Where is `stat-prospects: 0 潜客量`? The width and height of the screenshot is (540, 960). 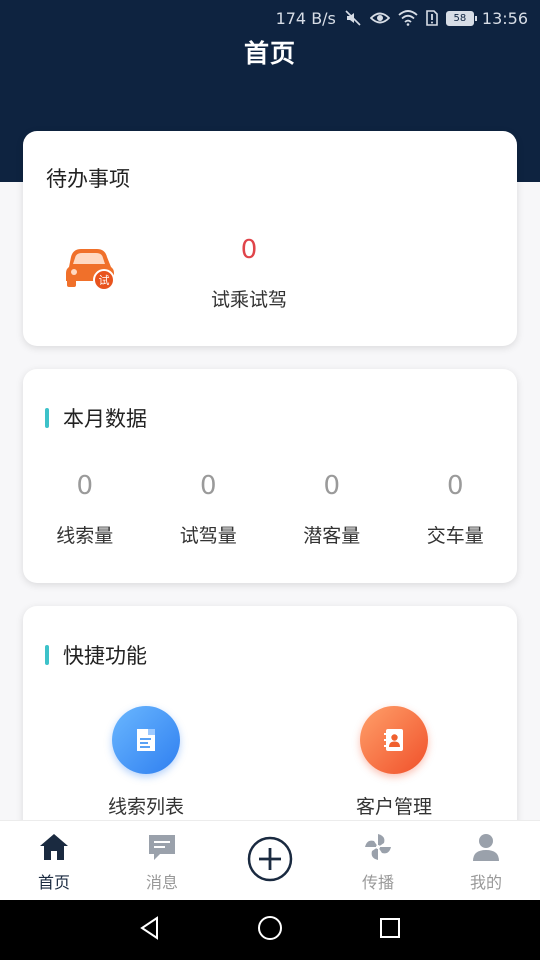 stat-prospects: 0 潜客量 is located at coordinates (332, 509).